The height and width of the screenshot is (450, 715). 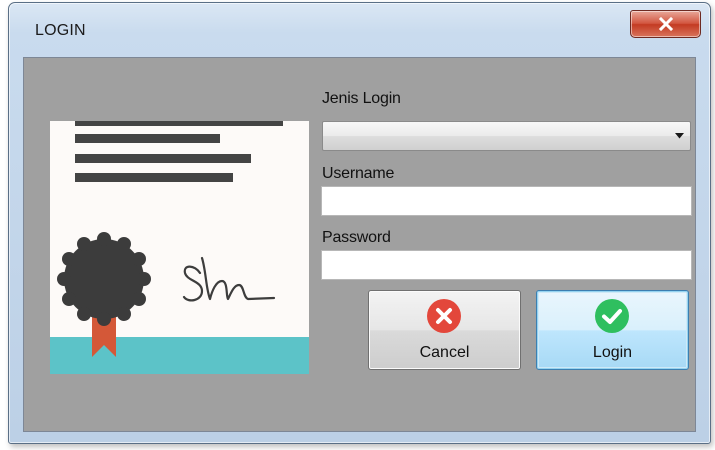 What do you see at coordinates (361, 98) in the screenshot?
I see `login-type-label: Jenis Login` at bounding box center [361, 98].